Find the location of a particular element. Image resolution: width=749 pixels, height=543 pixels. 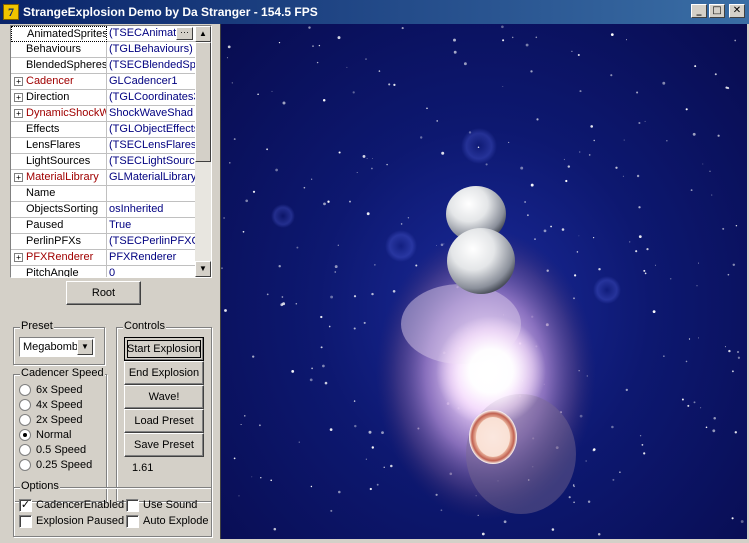

save-preset-button: Save Preset is located at coordinates (164, 445).